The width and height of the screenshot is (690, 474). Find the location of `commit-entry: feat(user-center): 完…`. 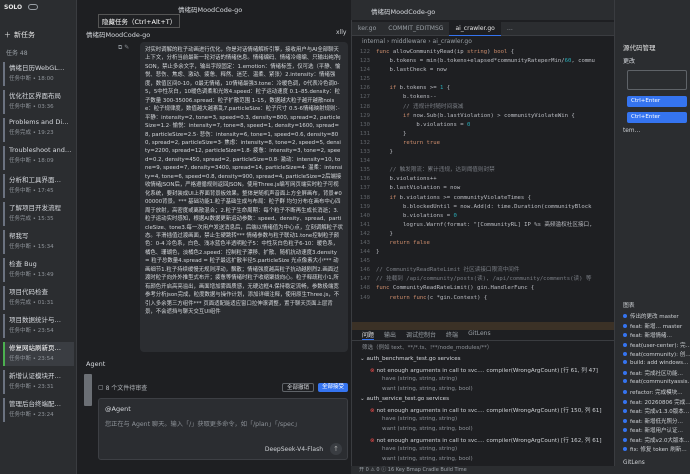

commit-entry: feat(user-center): 完… is located at coordinates (656, 345).